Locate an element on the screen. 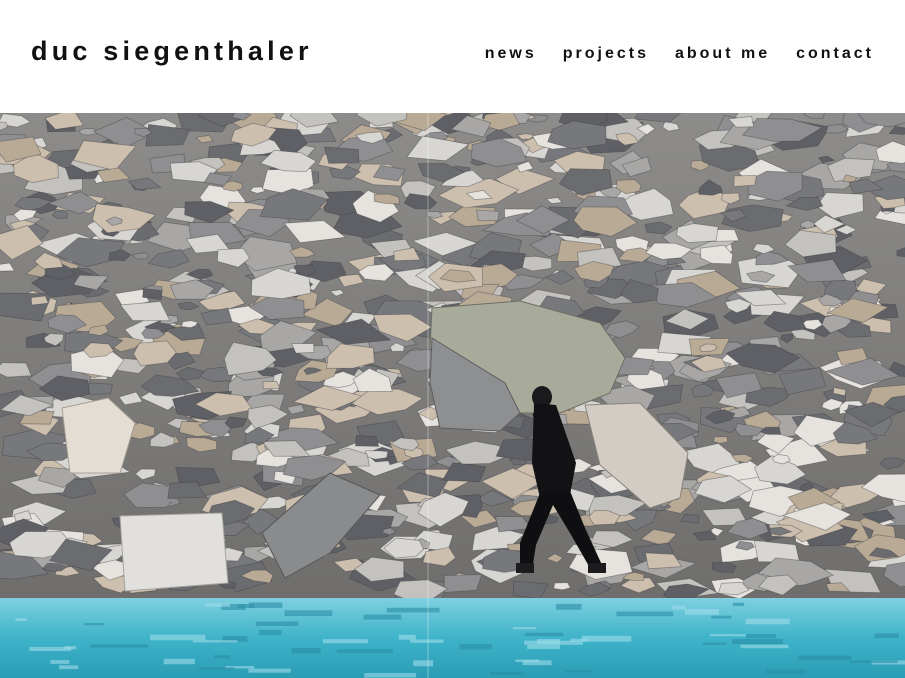  site-title-link: duc siegenthaler is located at coordinates (172, 51).